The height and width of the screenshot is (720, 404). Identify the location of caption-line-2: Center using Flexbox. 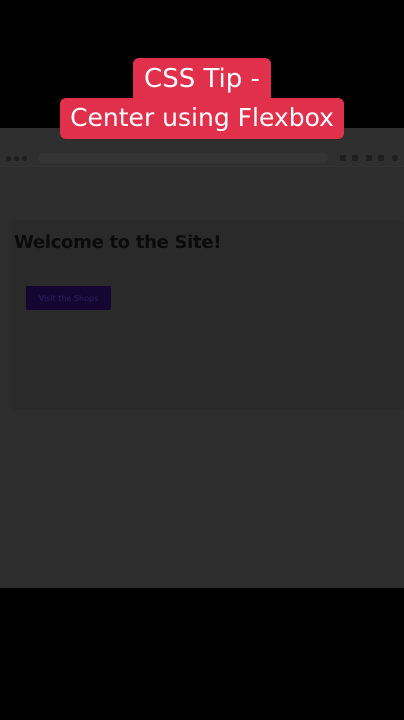
(202, 118).